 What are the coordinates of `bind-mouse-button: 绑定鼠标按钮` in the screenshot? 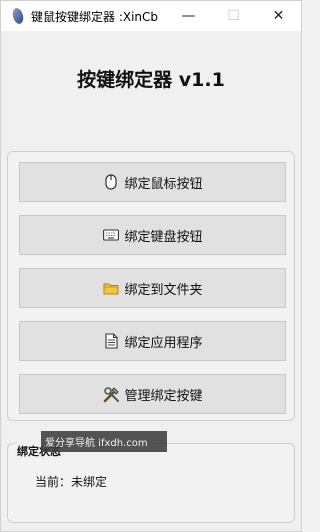 It's located at (152, 182).